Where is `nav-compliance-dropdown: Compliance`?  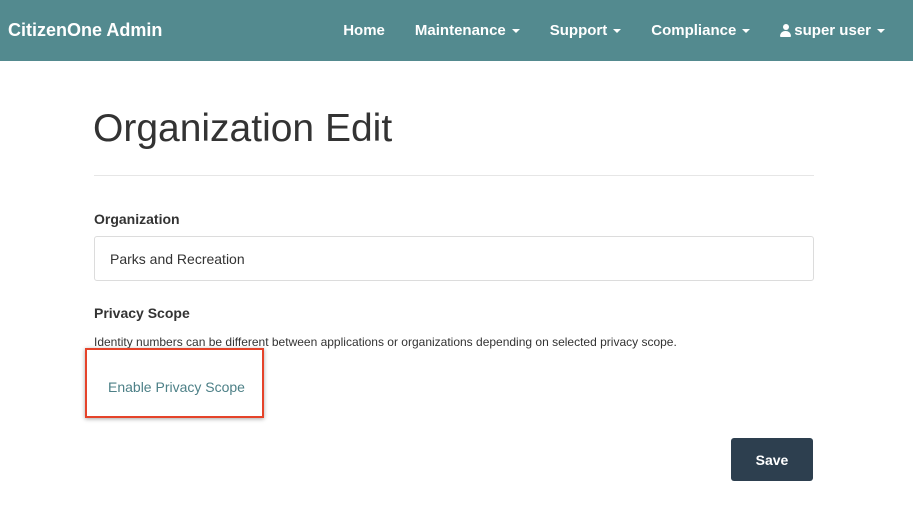 nav-compliance-dropdown: Compliance is located at coordinates (701, 31).